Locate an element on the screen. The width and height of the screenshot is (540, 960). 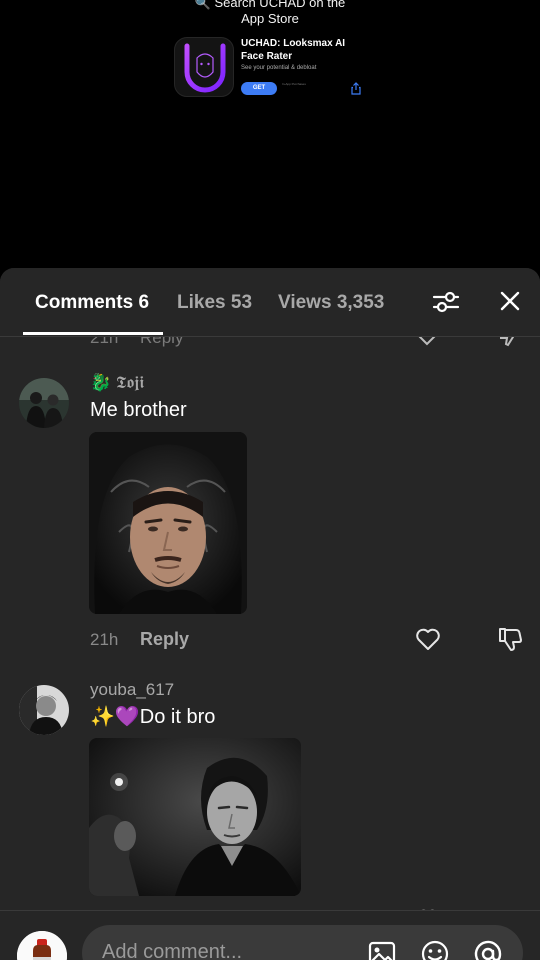
my-avatar is located at coordinates (42, 945).